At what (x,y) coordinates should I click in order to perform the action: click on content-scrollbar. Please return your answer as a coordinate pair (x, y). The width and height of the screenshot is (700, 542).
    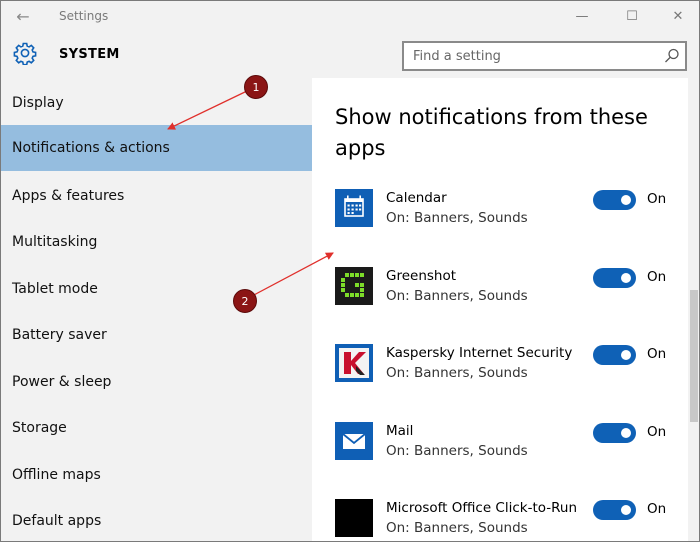
    Looking at the image, I should click on (693, 309).